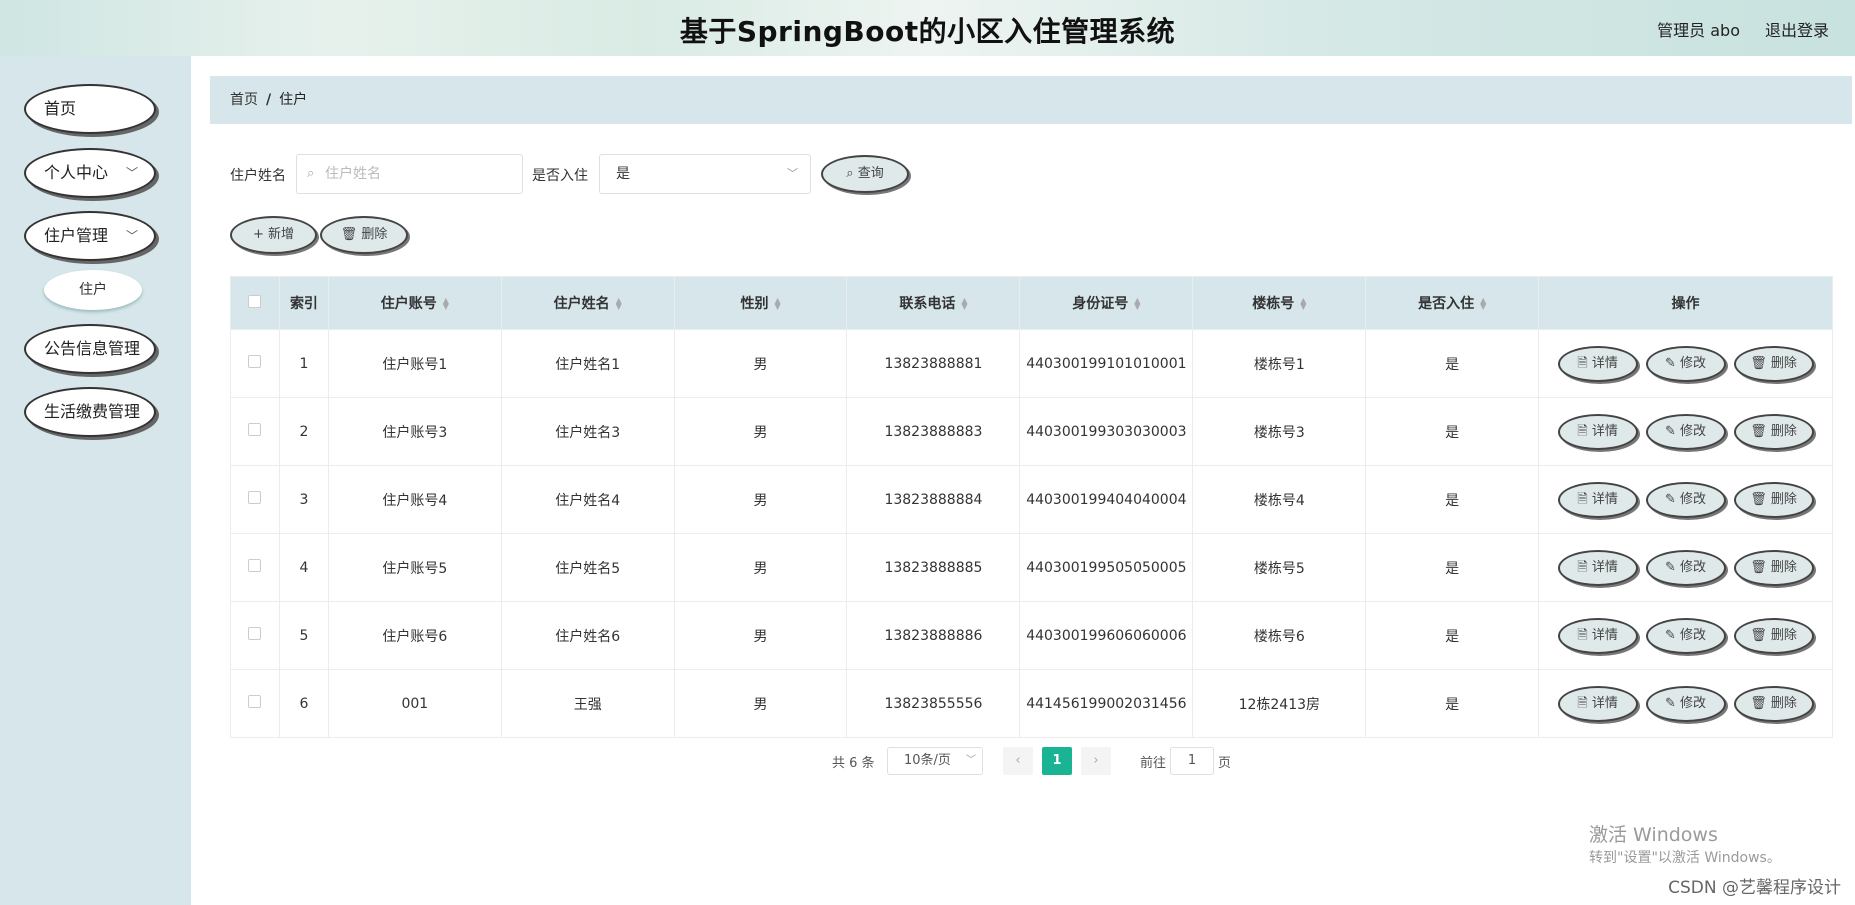  Describe the element at coordinates (90, 173) in the screenshot. I see `sidebar-item-personal-center: 个人中心 ﹀` at that location.